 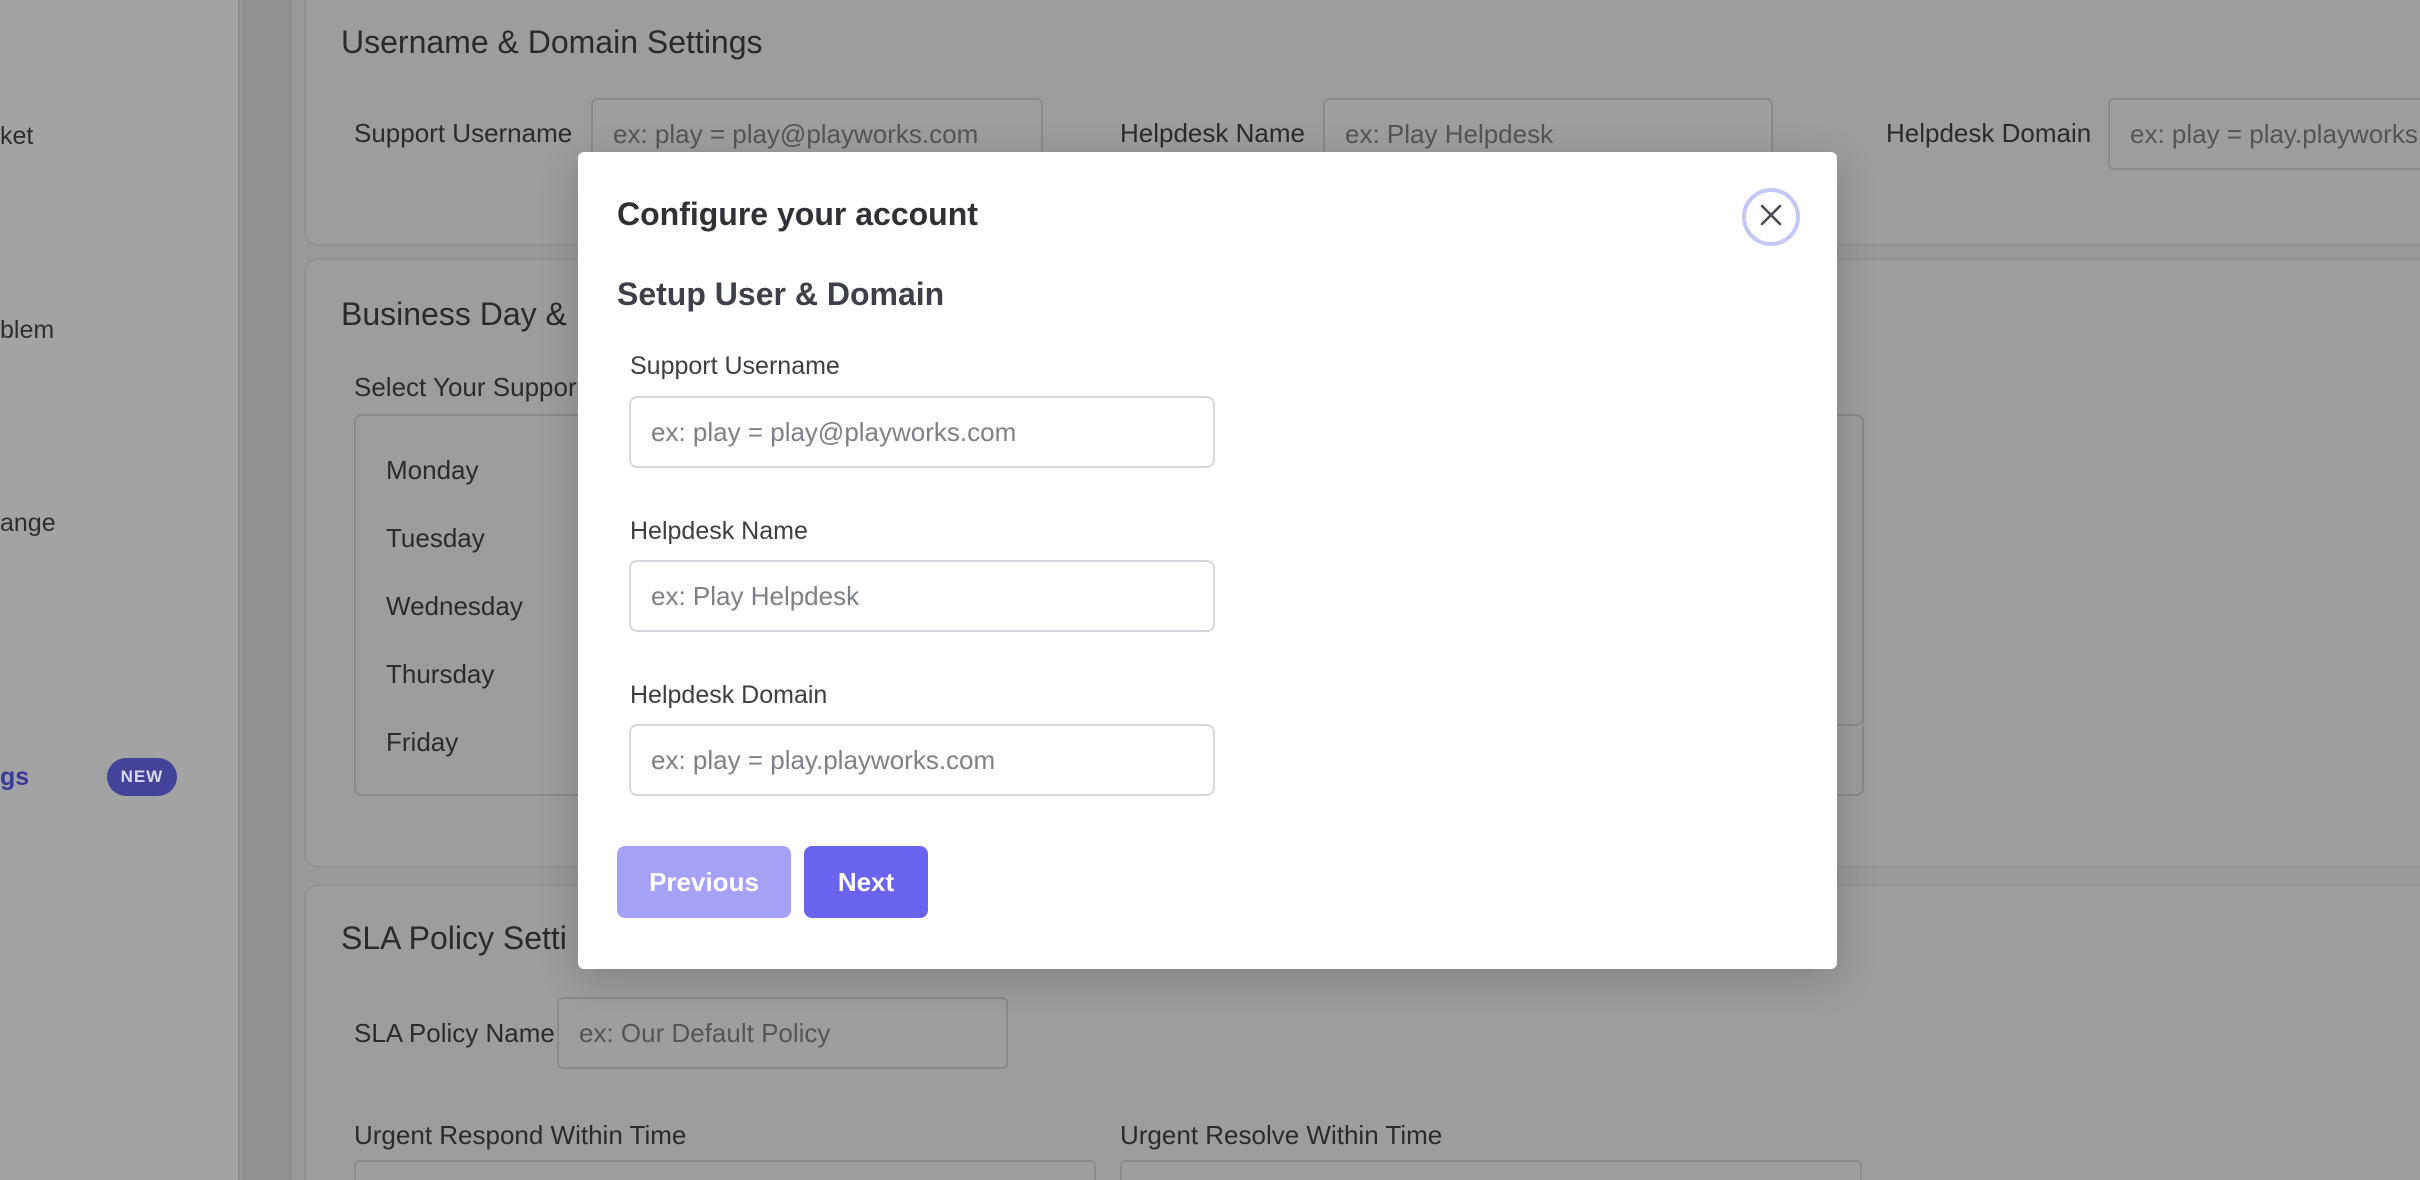 What do you see at coordinates (27, 330) in the screenshot?
I see `sidebar-item-problem: blem` at bounding box center [27, 330].